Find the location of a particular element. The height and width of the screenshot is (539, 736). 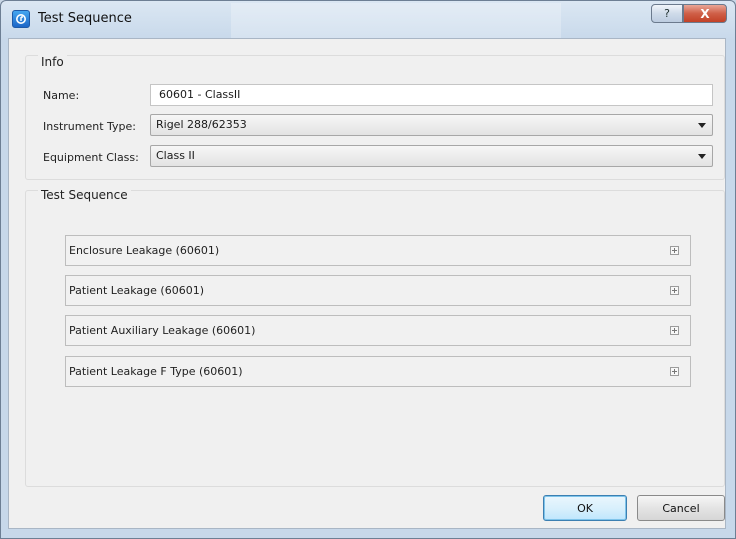

info-group-label: Info is located at coordinates (52, 62).